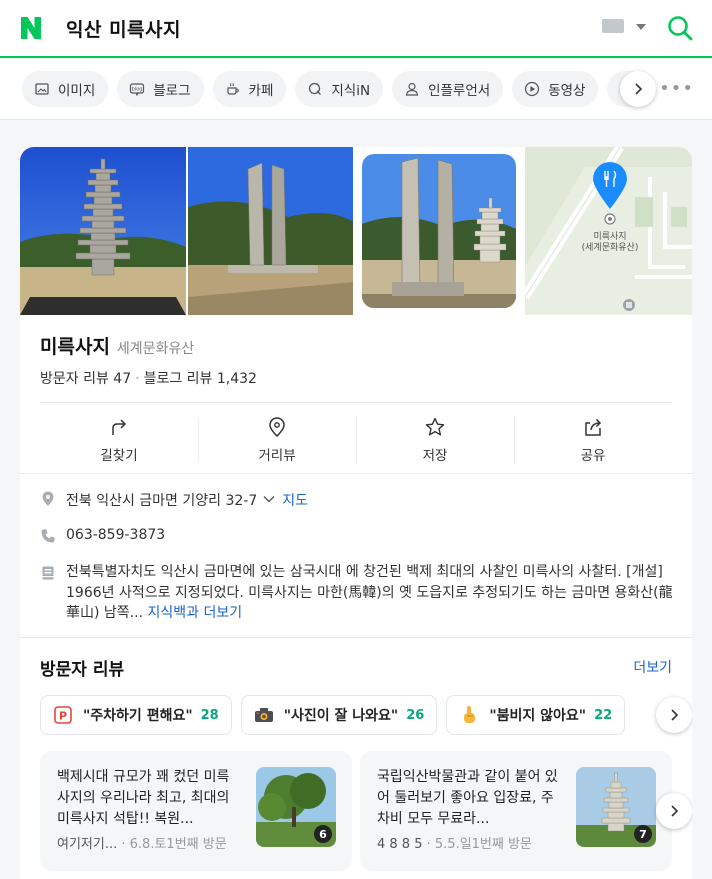 The height and width of the screenshot is (879, 712). I want to click on place-title-row: 미륵사지 세계문화유산, so click(117, 345).